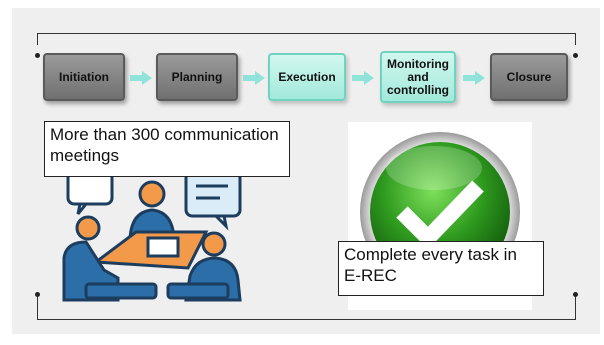 This screenshot has height=345, width=604. Describe the element at coordinates (441, 268) in the screenshot. I see `task-caption: Complete every task in E-REC` at that location.